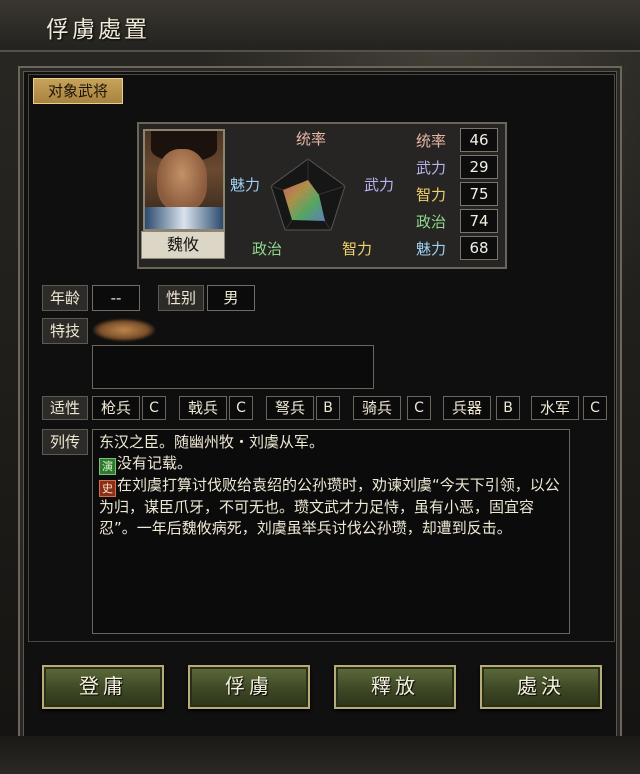  What do you see at coordinates (155, 463) in the screenshot?
I see `bio-novel-text: 没有记载。` at bounding box center [155, 463].